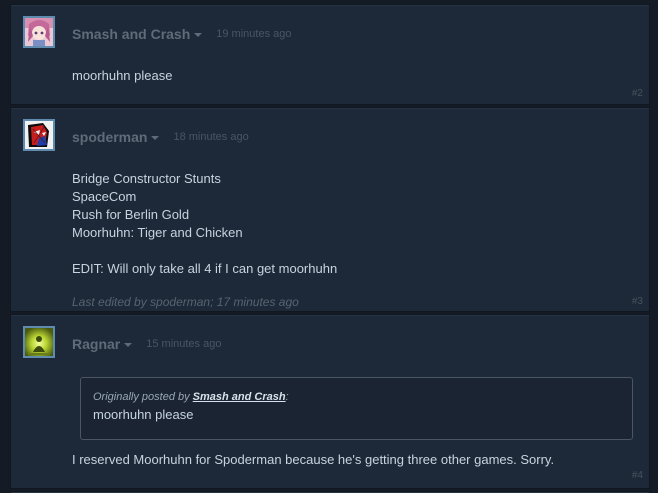  What do you see at coordinates (637, 475) in the screenshot?
I see `post-number-link: #4` at bounding box center [637, 475].